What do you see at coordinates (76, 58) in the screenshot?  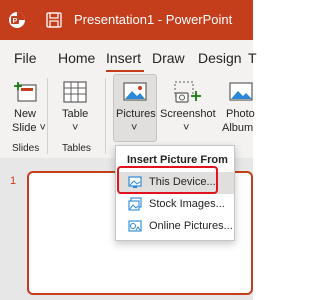 I see `tab-home: Home` at bounding box center [76, 58].